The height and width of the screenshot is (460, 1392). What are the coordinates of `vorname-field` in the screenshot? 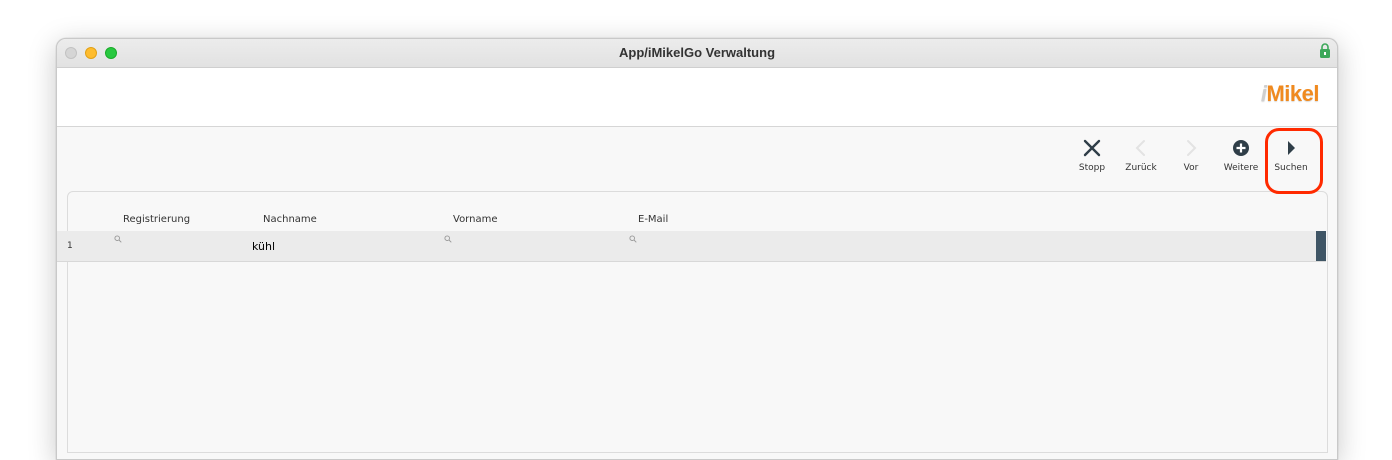 It's located at (521, 246).